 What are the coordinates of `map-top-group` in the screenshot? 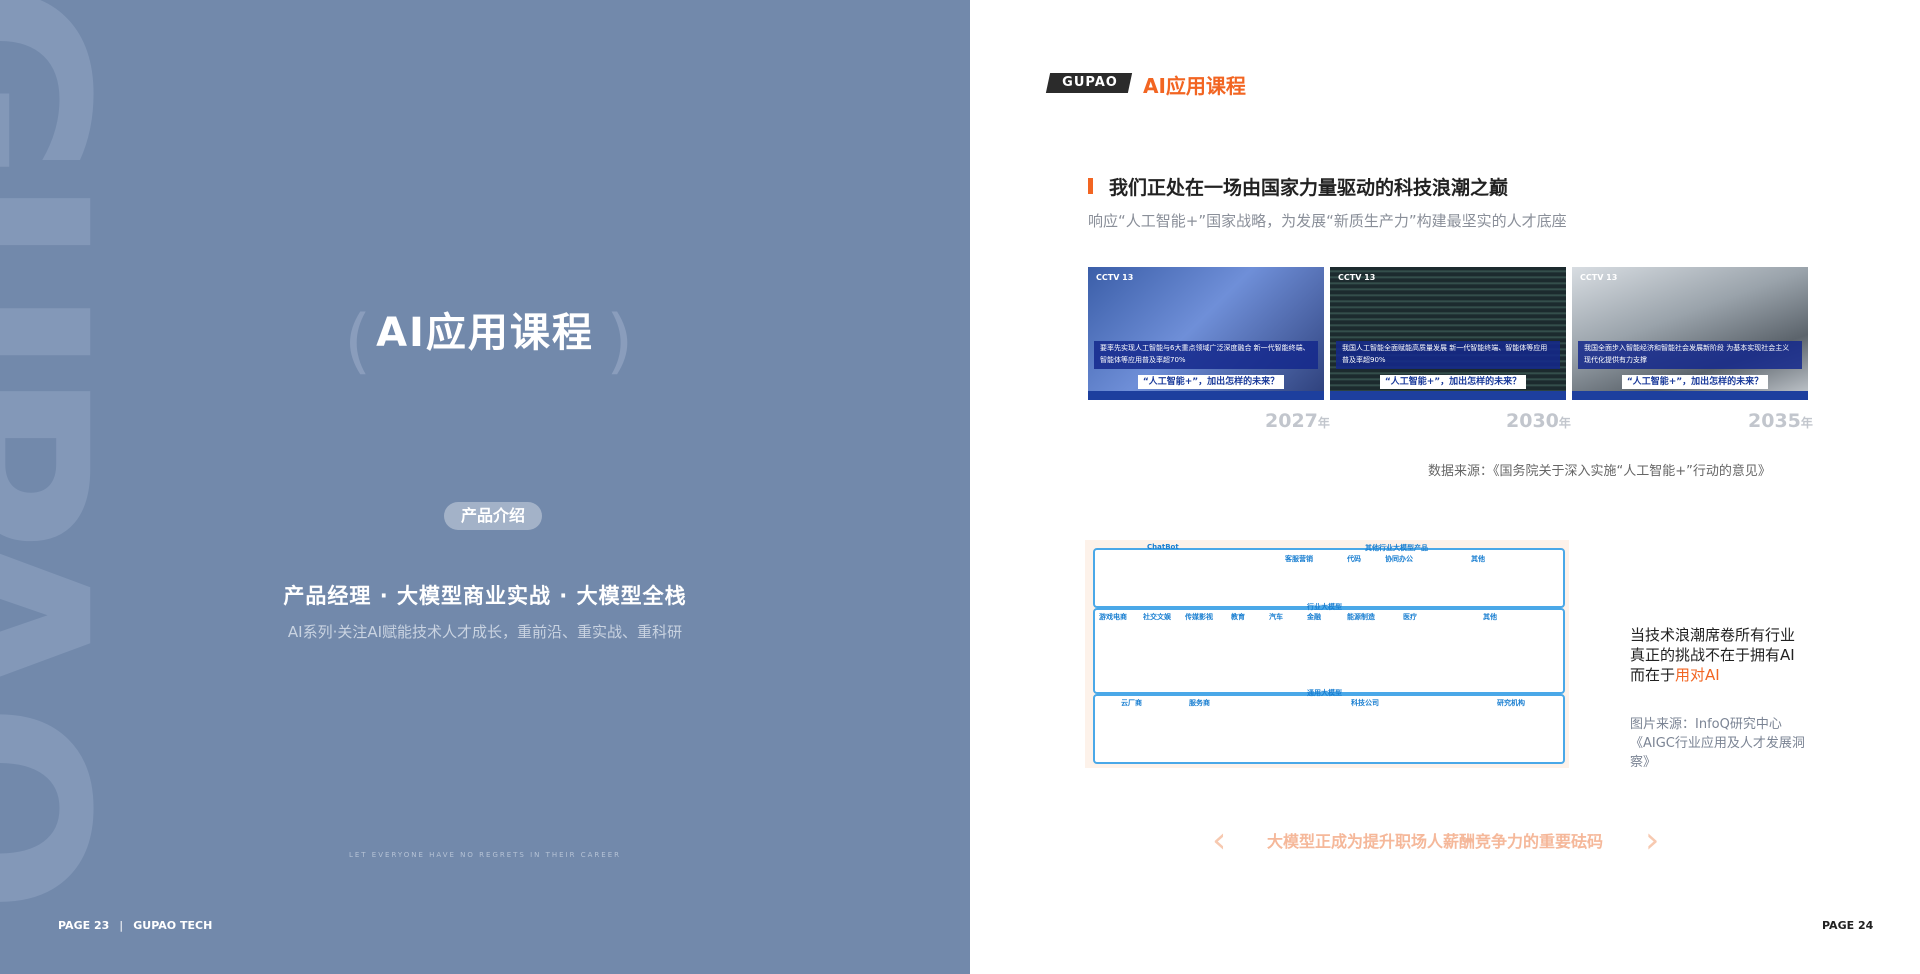 It's located at (1329, 578).